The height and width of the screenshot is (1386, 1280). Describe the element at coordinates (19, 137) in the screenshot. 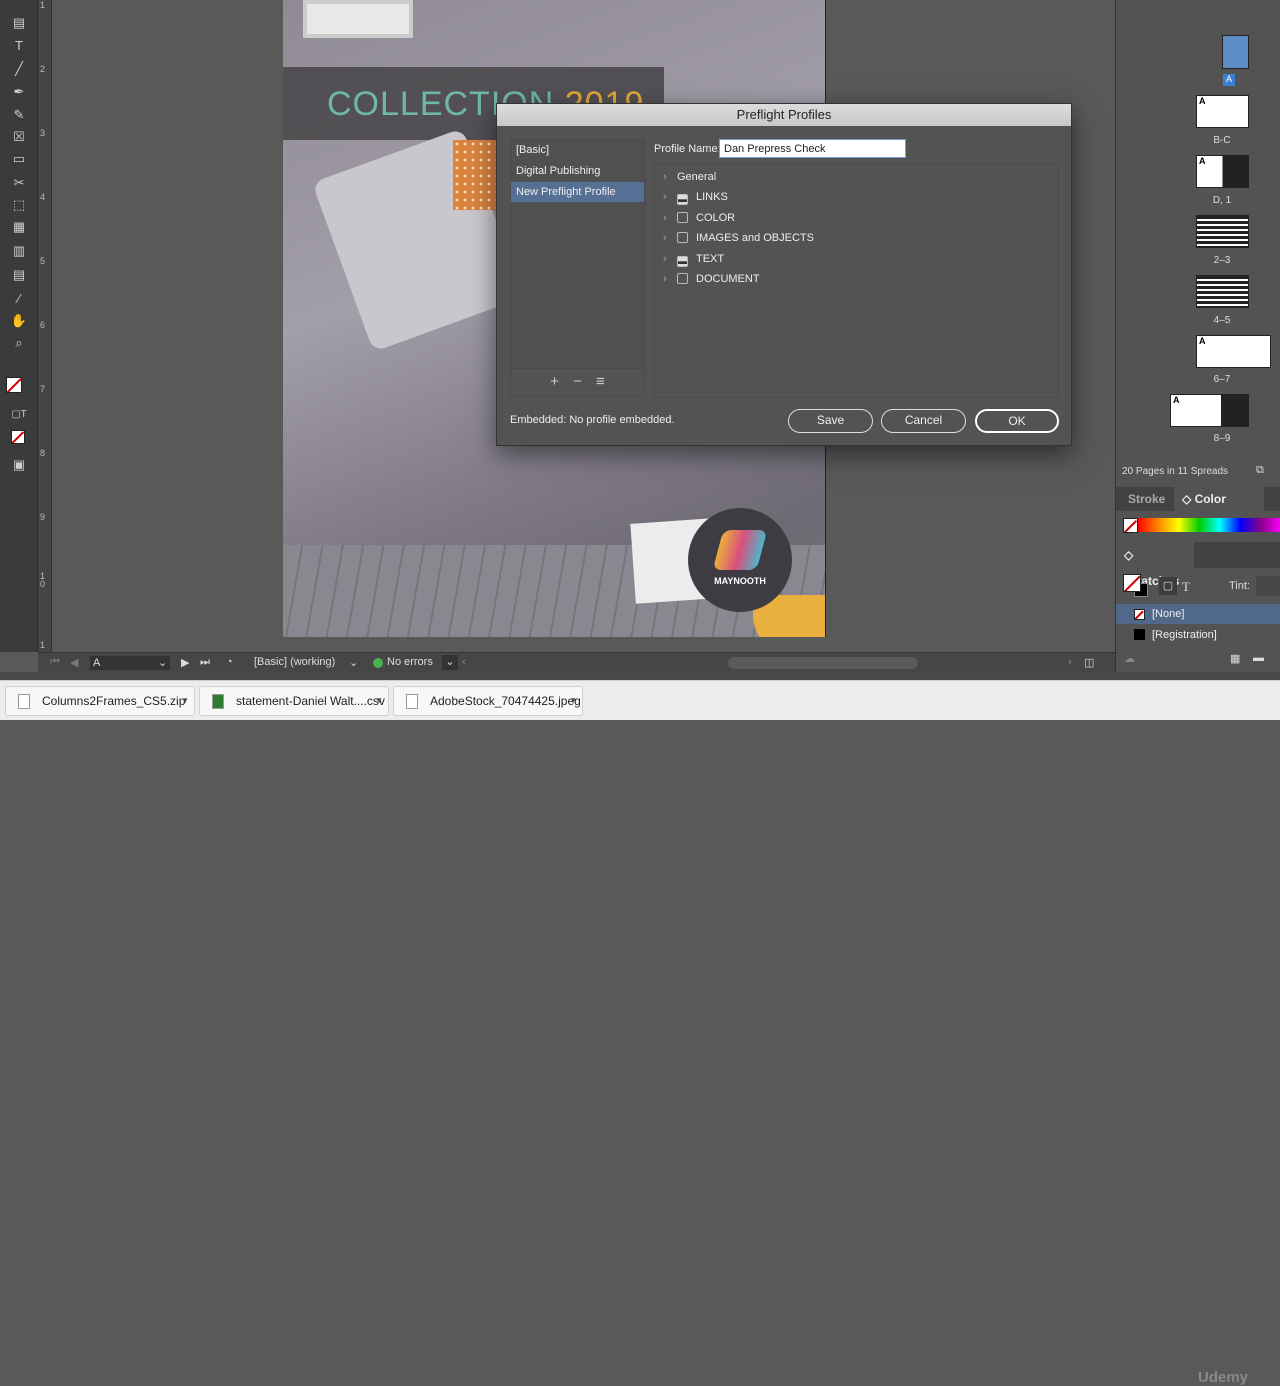

I see `rectangle-frame-tool-icon: ☒` at that location.